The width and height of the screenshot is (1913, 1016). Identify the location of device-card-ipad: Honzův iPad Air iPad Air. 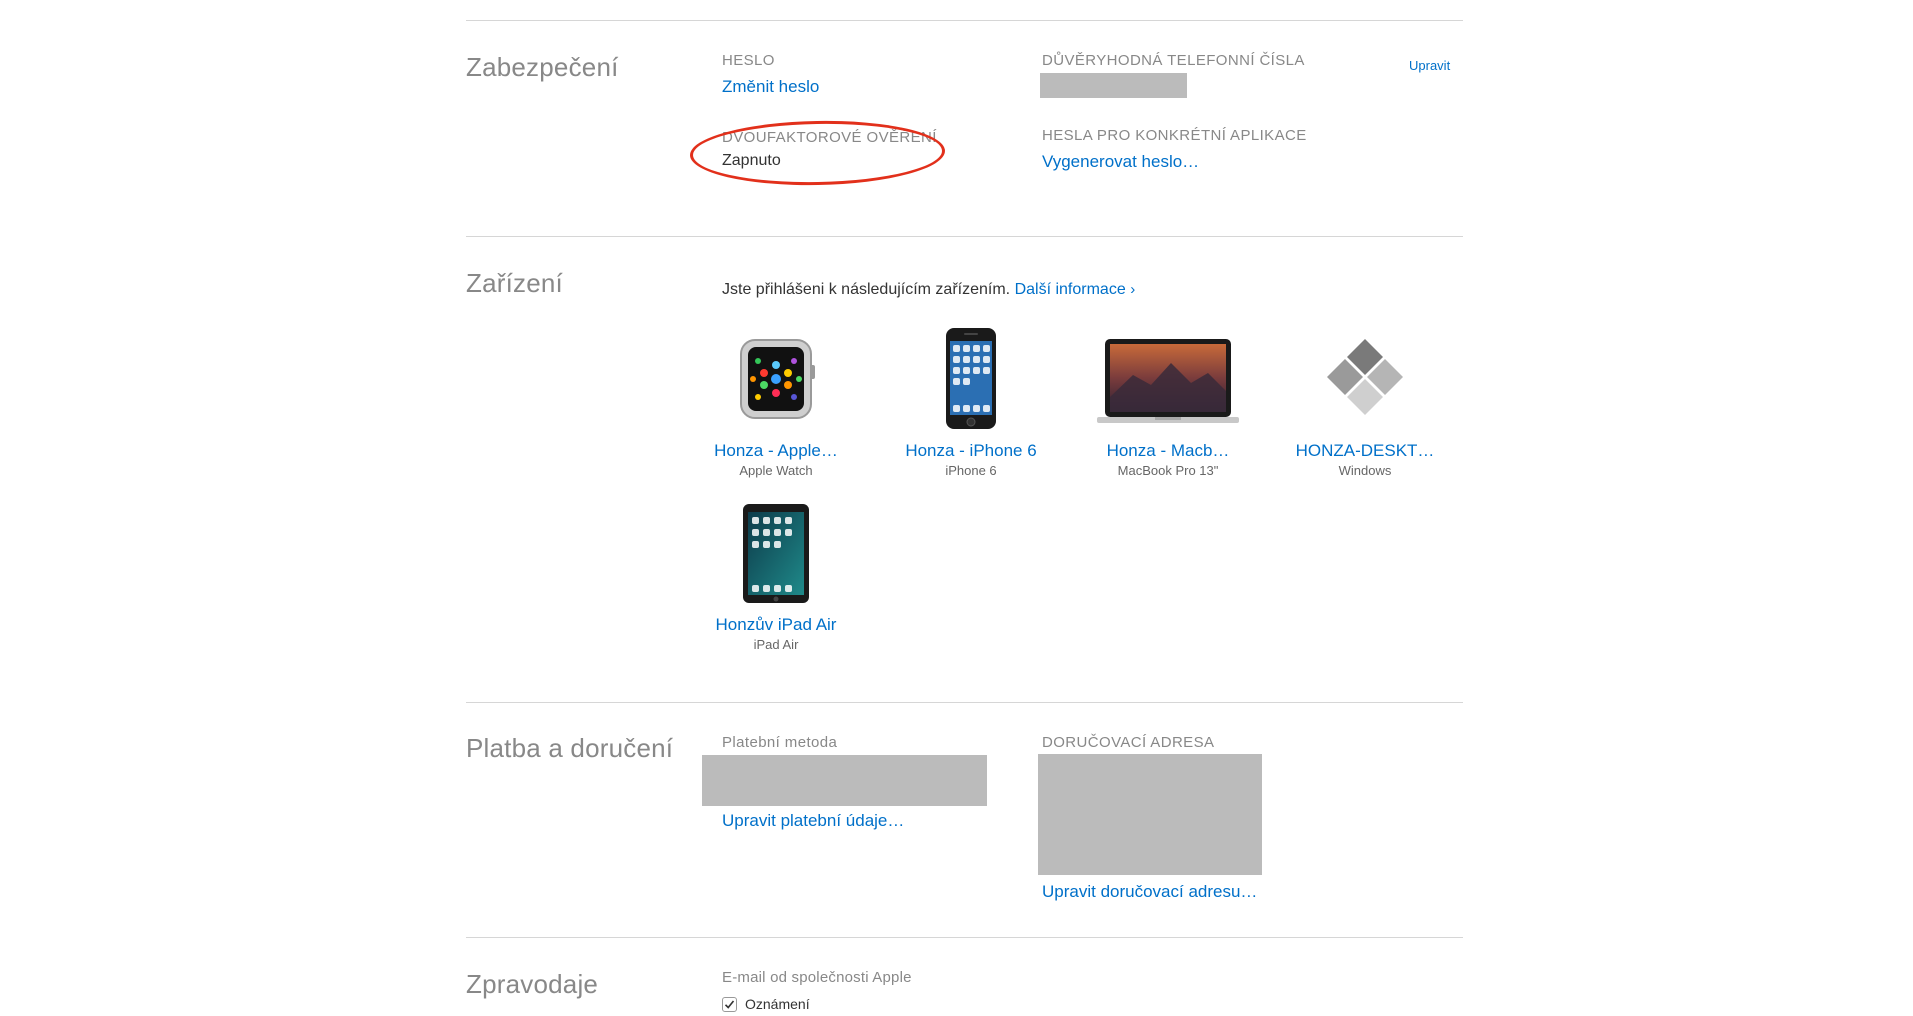
(776, 575).